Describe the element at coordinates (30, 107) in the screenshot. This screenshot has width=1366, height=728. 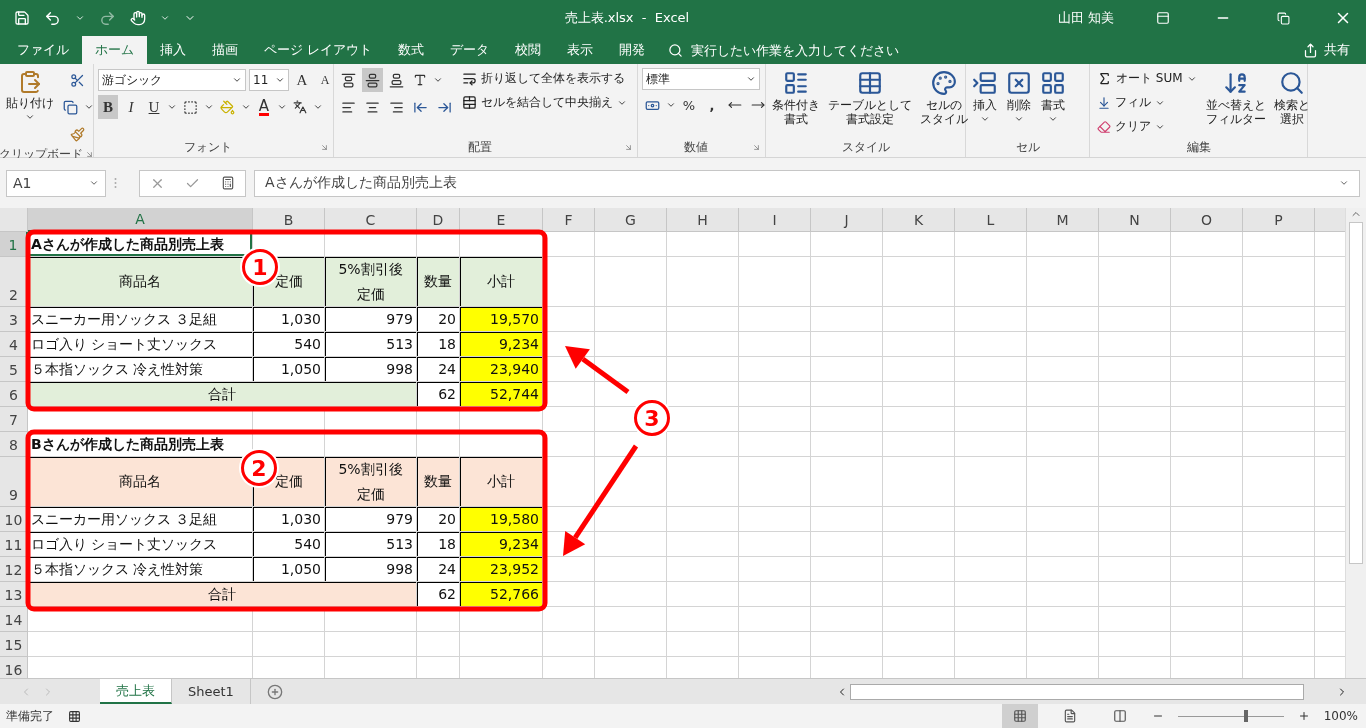
I see `paste-button: 貼り付け` at that location.